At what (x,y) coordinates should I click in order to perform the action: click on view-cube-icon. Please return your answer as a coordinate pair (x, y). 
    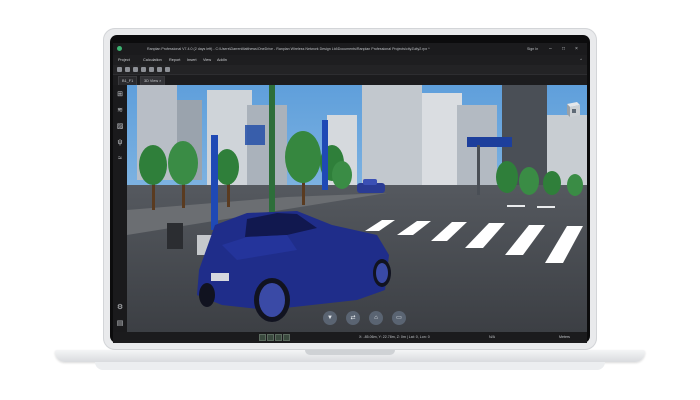
    Looking at the image, I should click on (573, 109).